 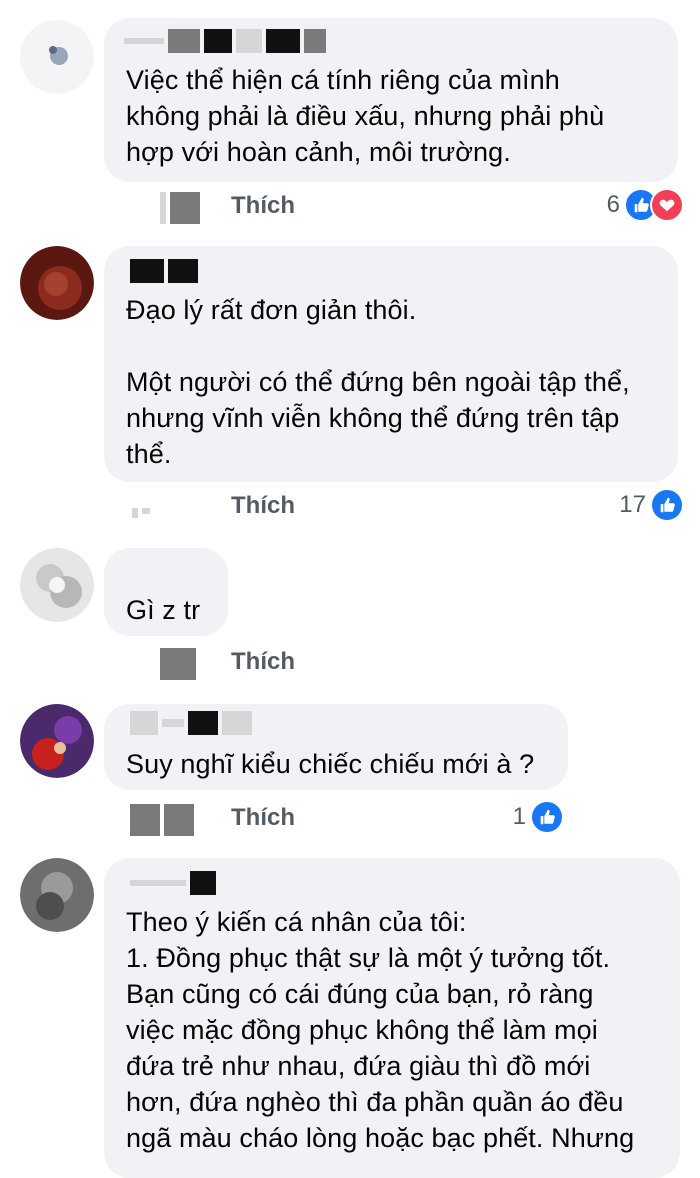 I want to click on comment-actions: Thích, so click(x=394, y=664).